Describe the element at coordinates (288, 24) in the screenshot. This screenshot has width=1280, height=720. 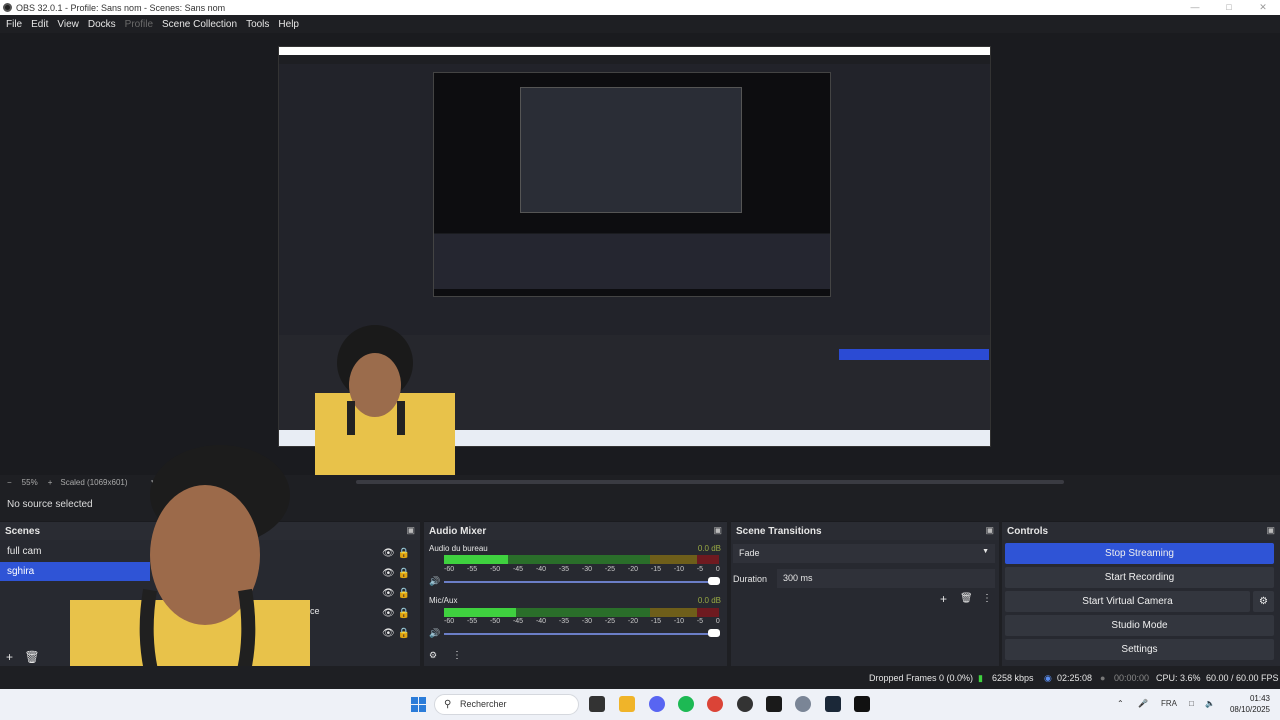
I see `menu-help: Help` at that location.